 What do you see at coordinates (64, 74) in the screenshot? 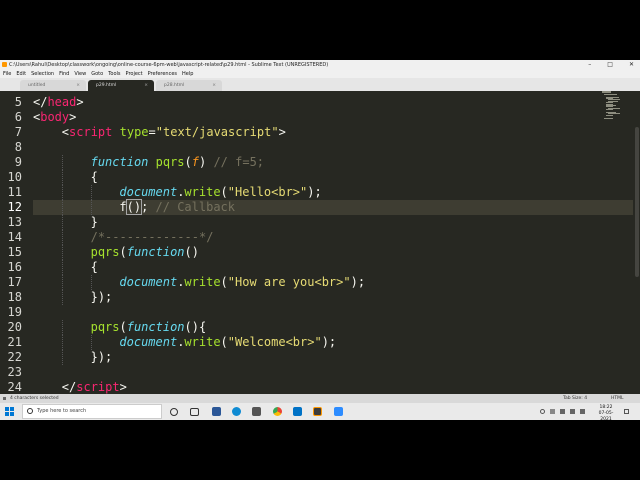
I see `menu-find: Find` at bounding box center [64, 74].